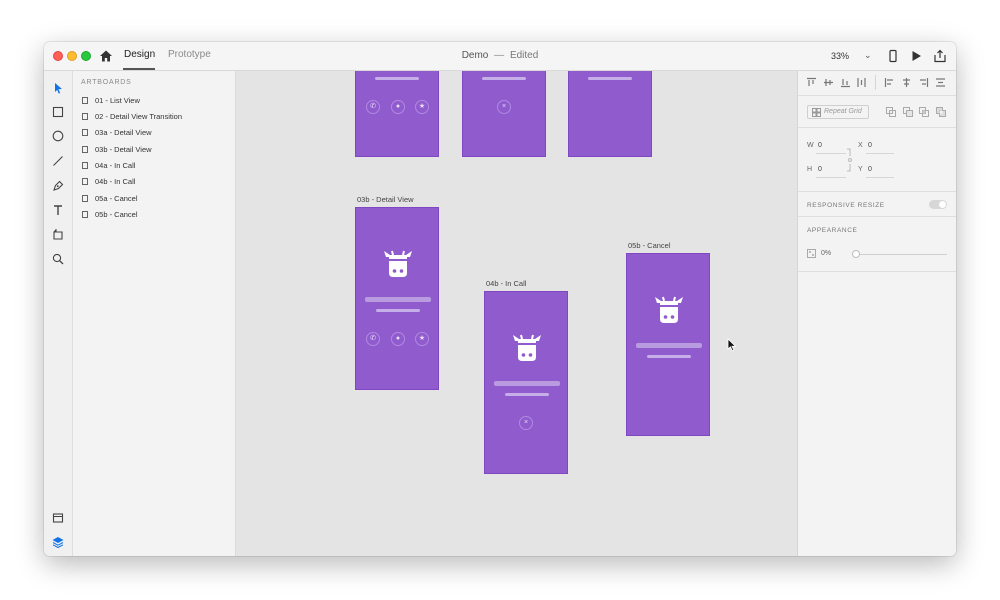 This screenshot has width=1000, height=600. I want to click on subtitle-placeholder, so click(527, 394).